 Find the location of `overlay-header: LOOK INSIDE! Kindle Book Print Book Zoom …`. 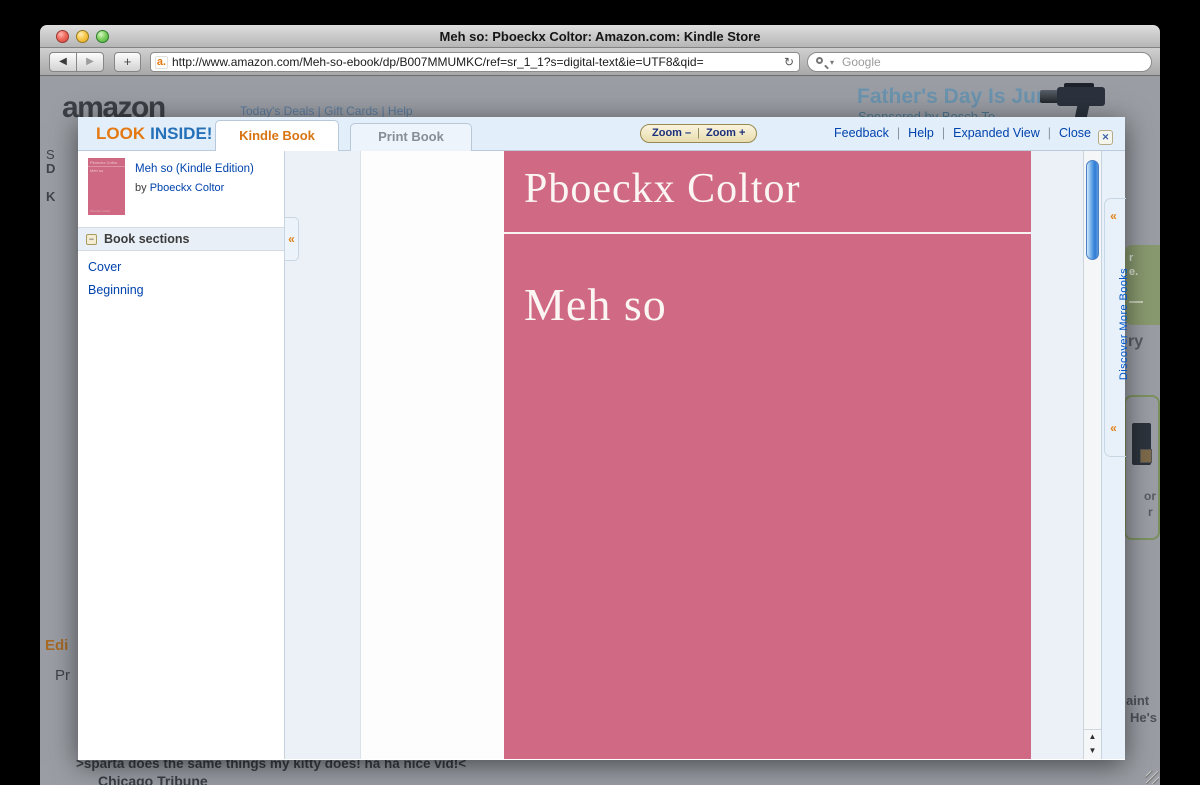

overlay-header: LOOK INSIDE! Kindle Book Print Book Zoom … is located at coordinates (601, 134).